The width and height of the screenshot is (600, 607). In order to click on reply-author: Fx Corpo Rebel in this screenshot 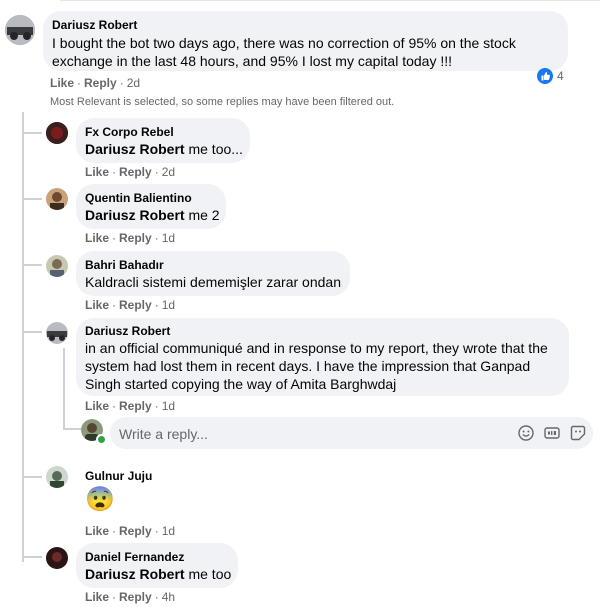, I will do `click(129, 132)`.